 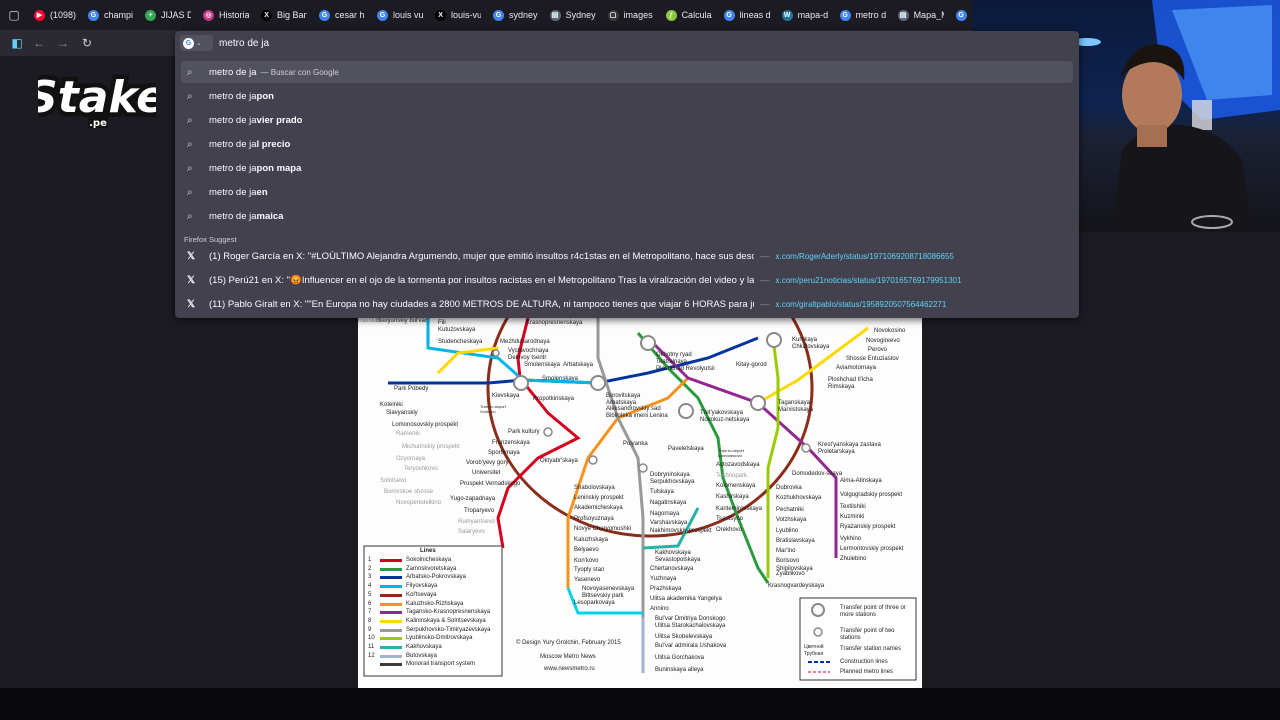 What do you see at coordinates (176, 15) in the screenshot?
I see `tab-title: JIJAS DE` at bounding box center [176, 15].